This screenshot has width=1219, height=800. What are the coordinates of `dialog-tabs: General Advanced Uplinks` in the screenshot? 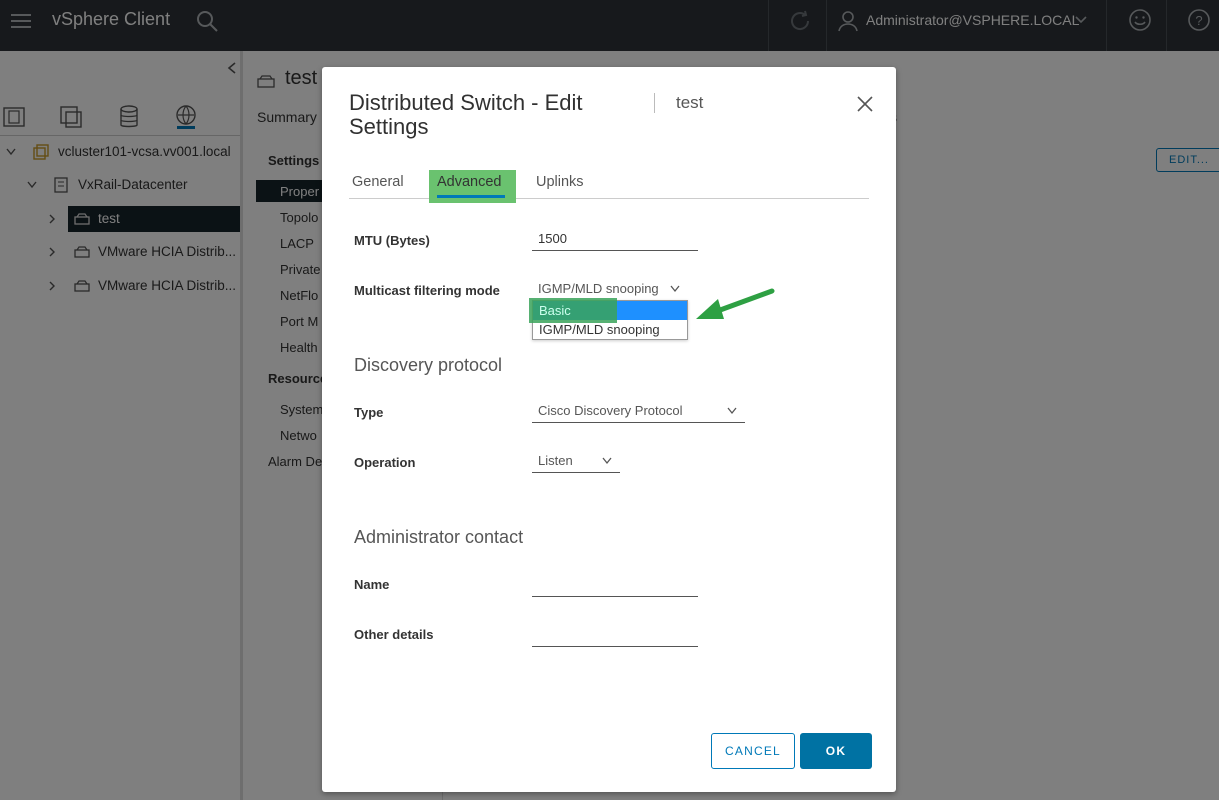 It's located at (609, 186).